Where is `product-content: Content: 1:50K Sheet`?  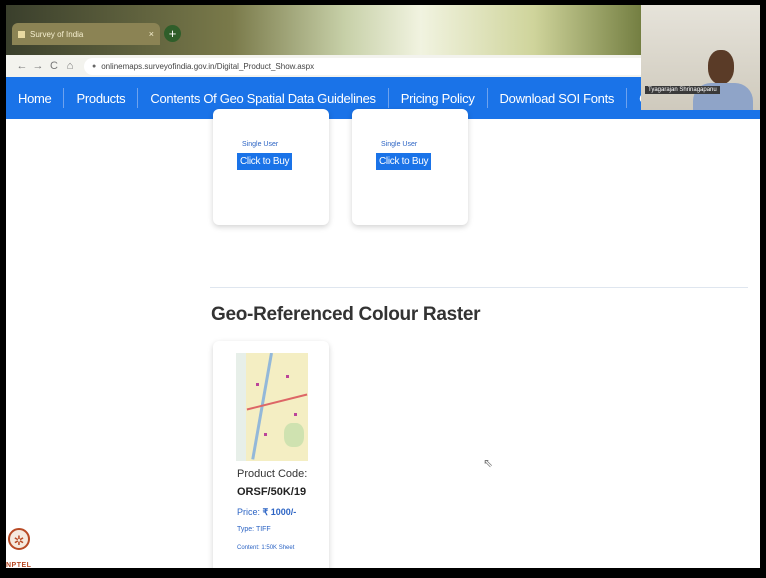
product-content: Content: 1:50K Sheet is located at coordinates (266, 548).